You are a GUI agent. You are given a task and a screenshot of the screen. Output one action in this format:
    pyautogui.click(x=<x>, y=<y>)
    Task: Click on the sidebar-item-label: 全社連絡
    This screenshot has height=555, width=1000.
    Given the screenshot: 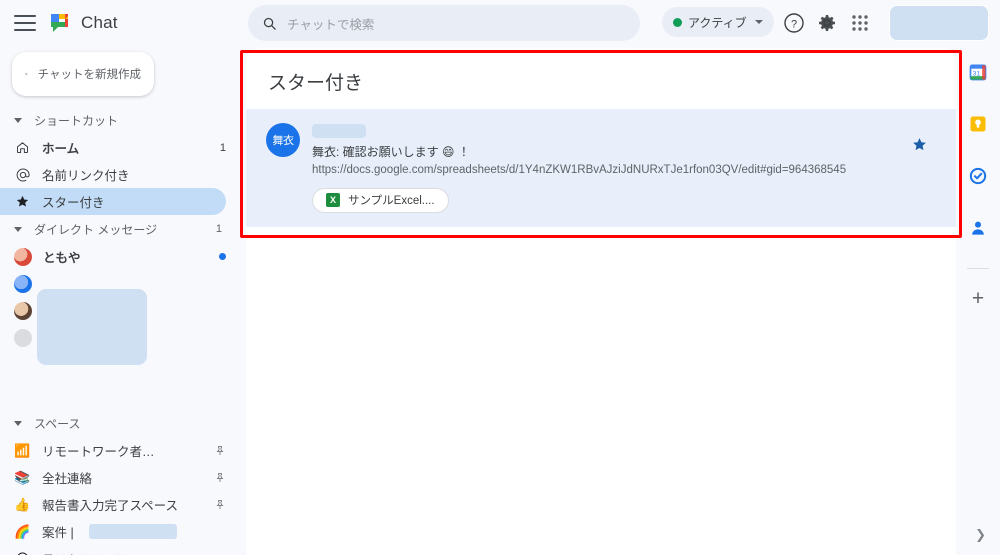 What is the action you would take?
    pyautogui.click(x=67, y=479)
    